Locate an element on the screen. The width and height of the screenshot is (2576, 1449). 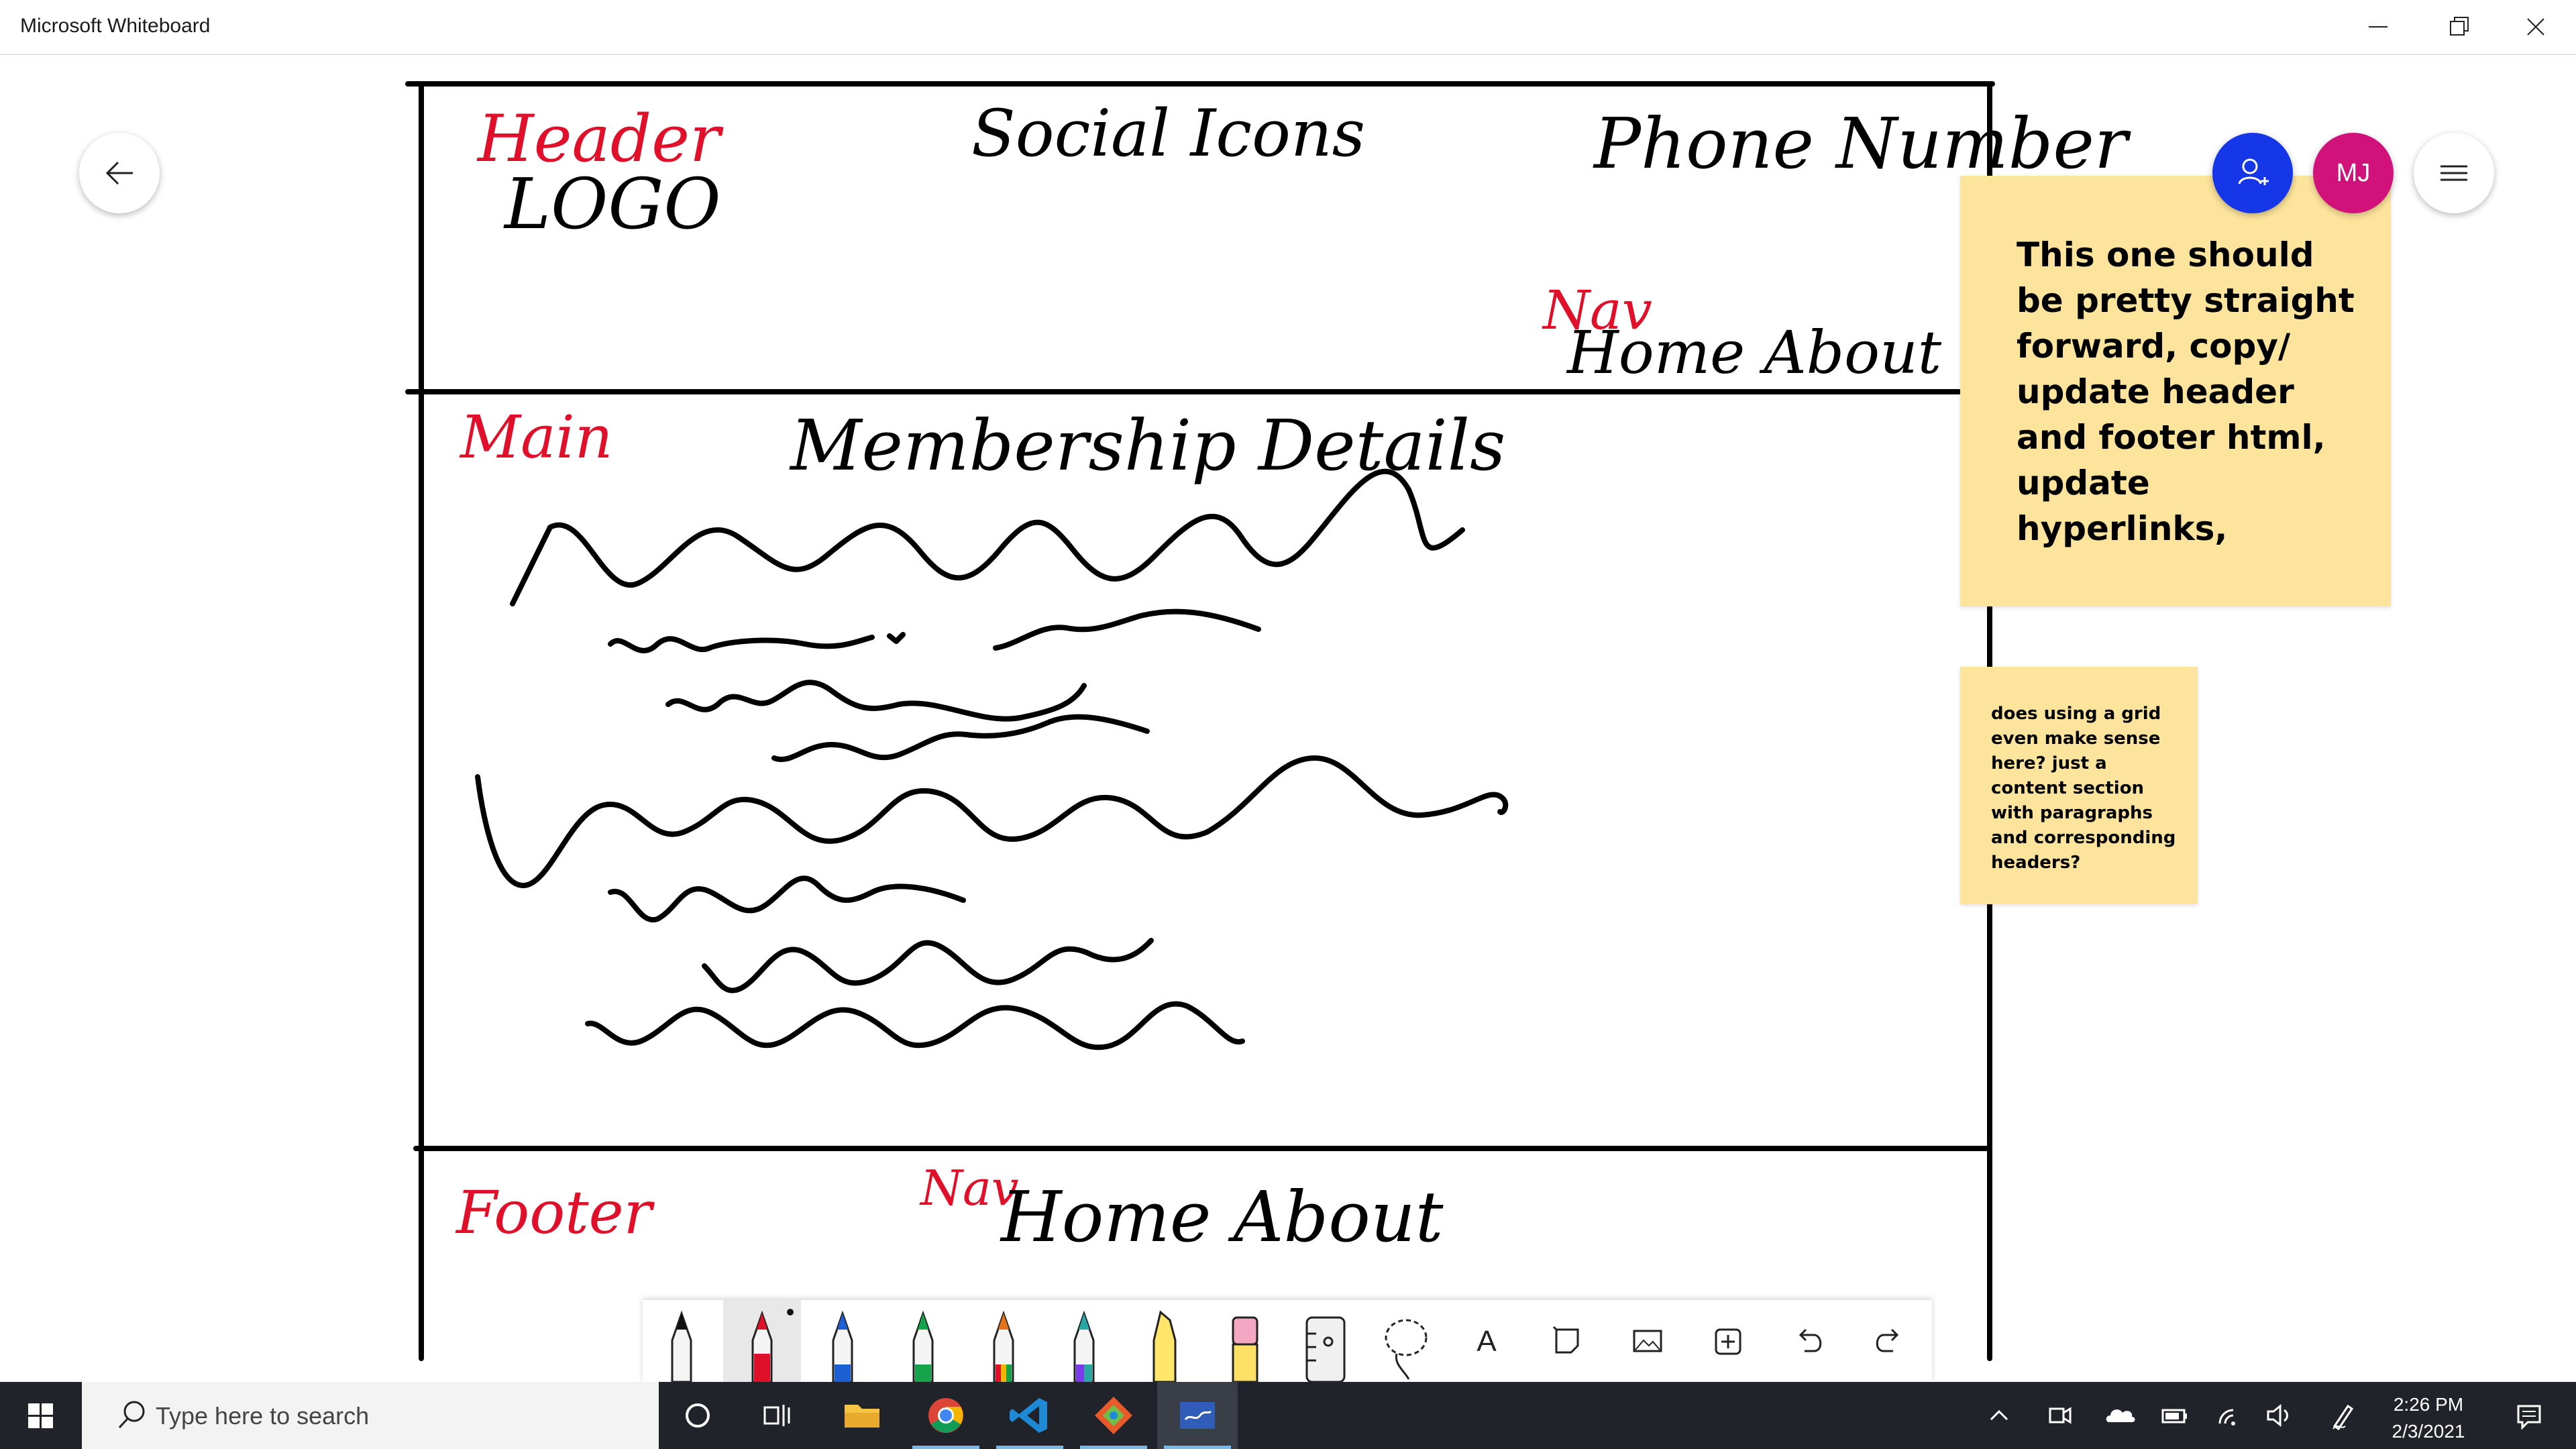
redo-icon is located at coordinates (1887, 1340).